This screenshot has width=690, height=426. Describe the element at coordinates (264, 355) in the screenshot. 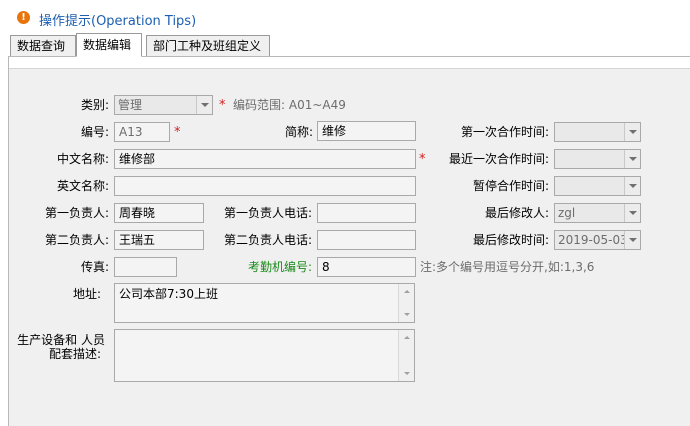

I see `equipment-memo` at that location.